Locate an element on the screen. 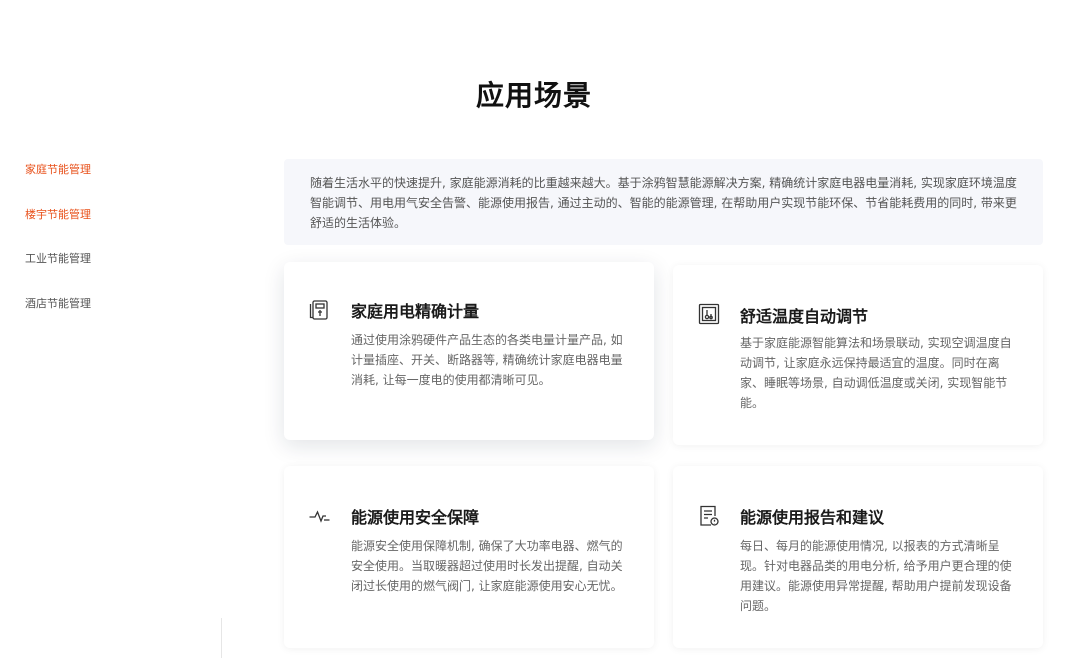 The height and width of the screenshot is (664, 1080). side-nav-item-building-energy: 楼宇节能管理 is located at coordinates (58, 215).